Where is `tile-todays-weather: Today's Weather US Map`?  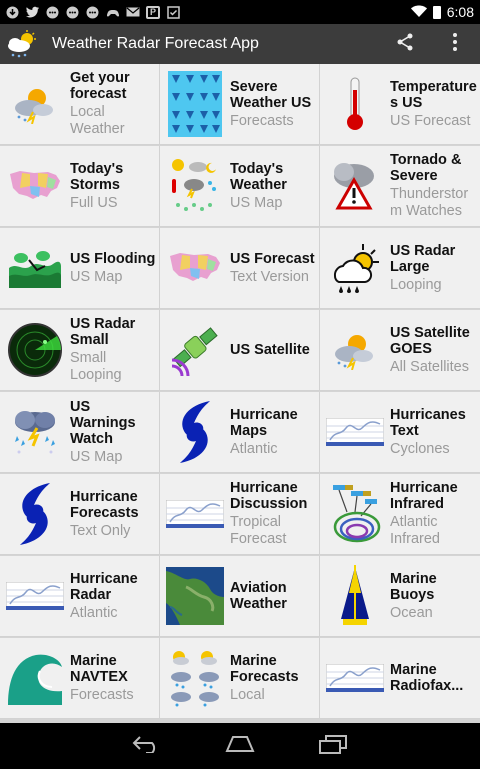
tile-todays-weather: Today's Weather US Map is located at coordinates (240, 186).